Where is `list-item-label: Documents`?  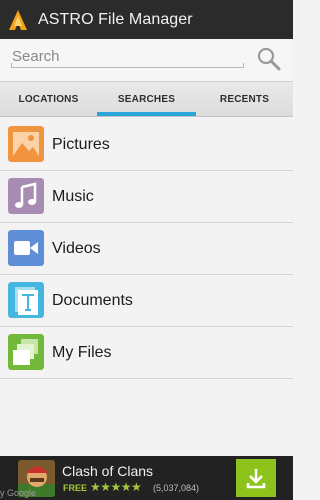 list-item-label: Documents is located at coordinates (92, 300).